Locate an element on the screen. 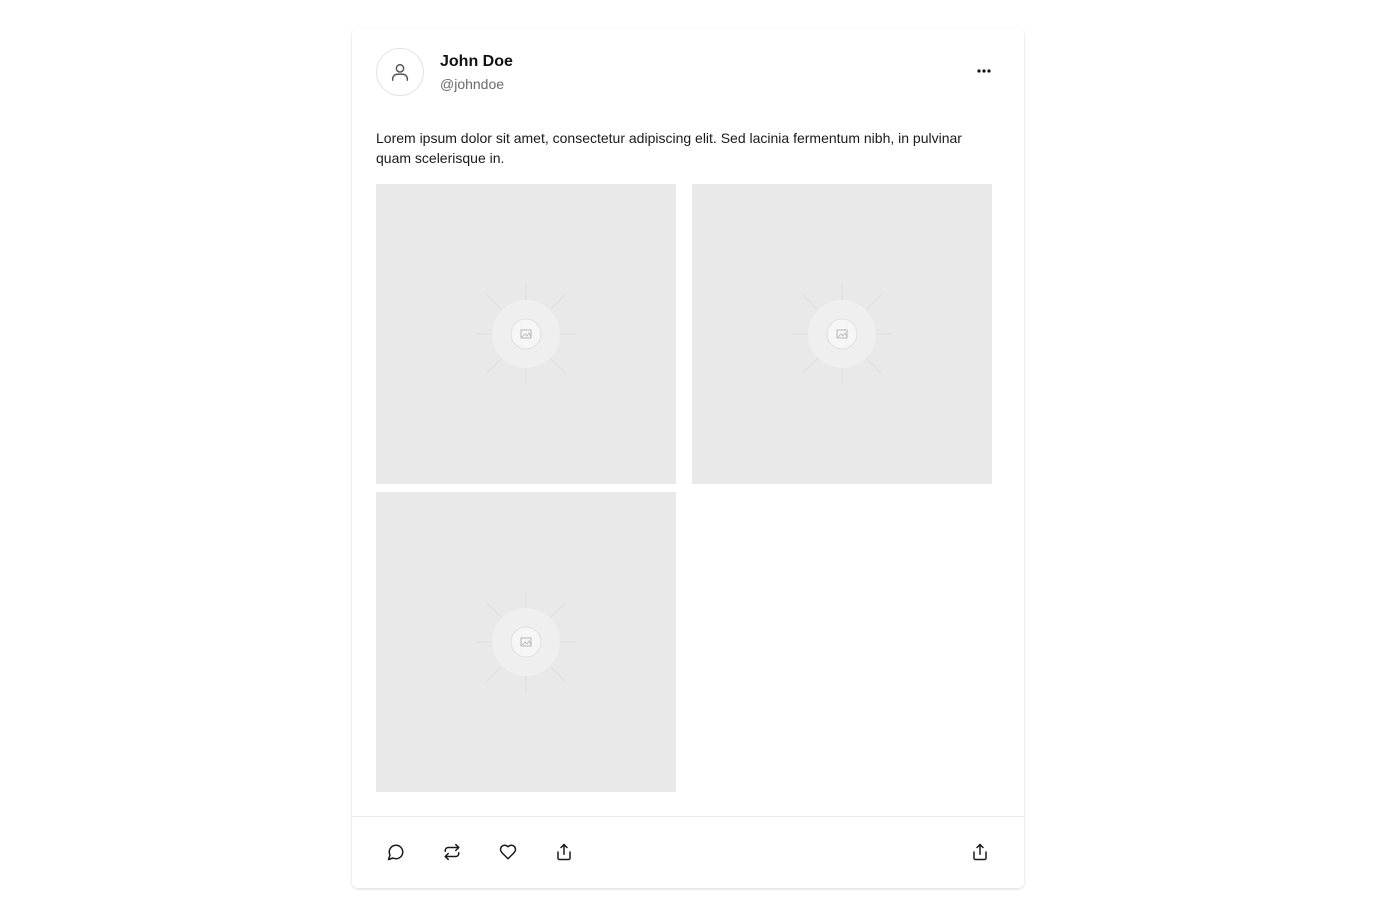 The image size is (1376, 921). heart-icon is located at coordinates (508, 852).